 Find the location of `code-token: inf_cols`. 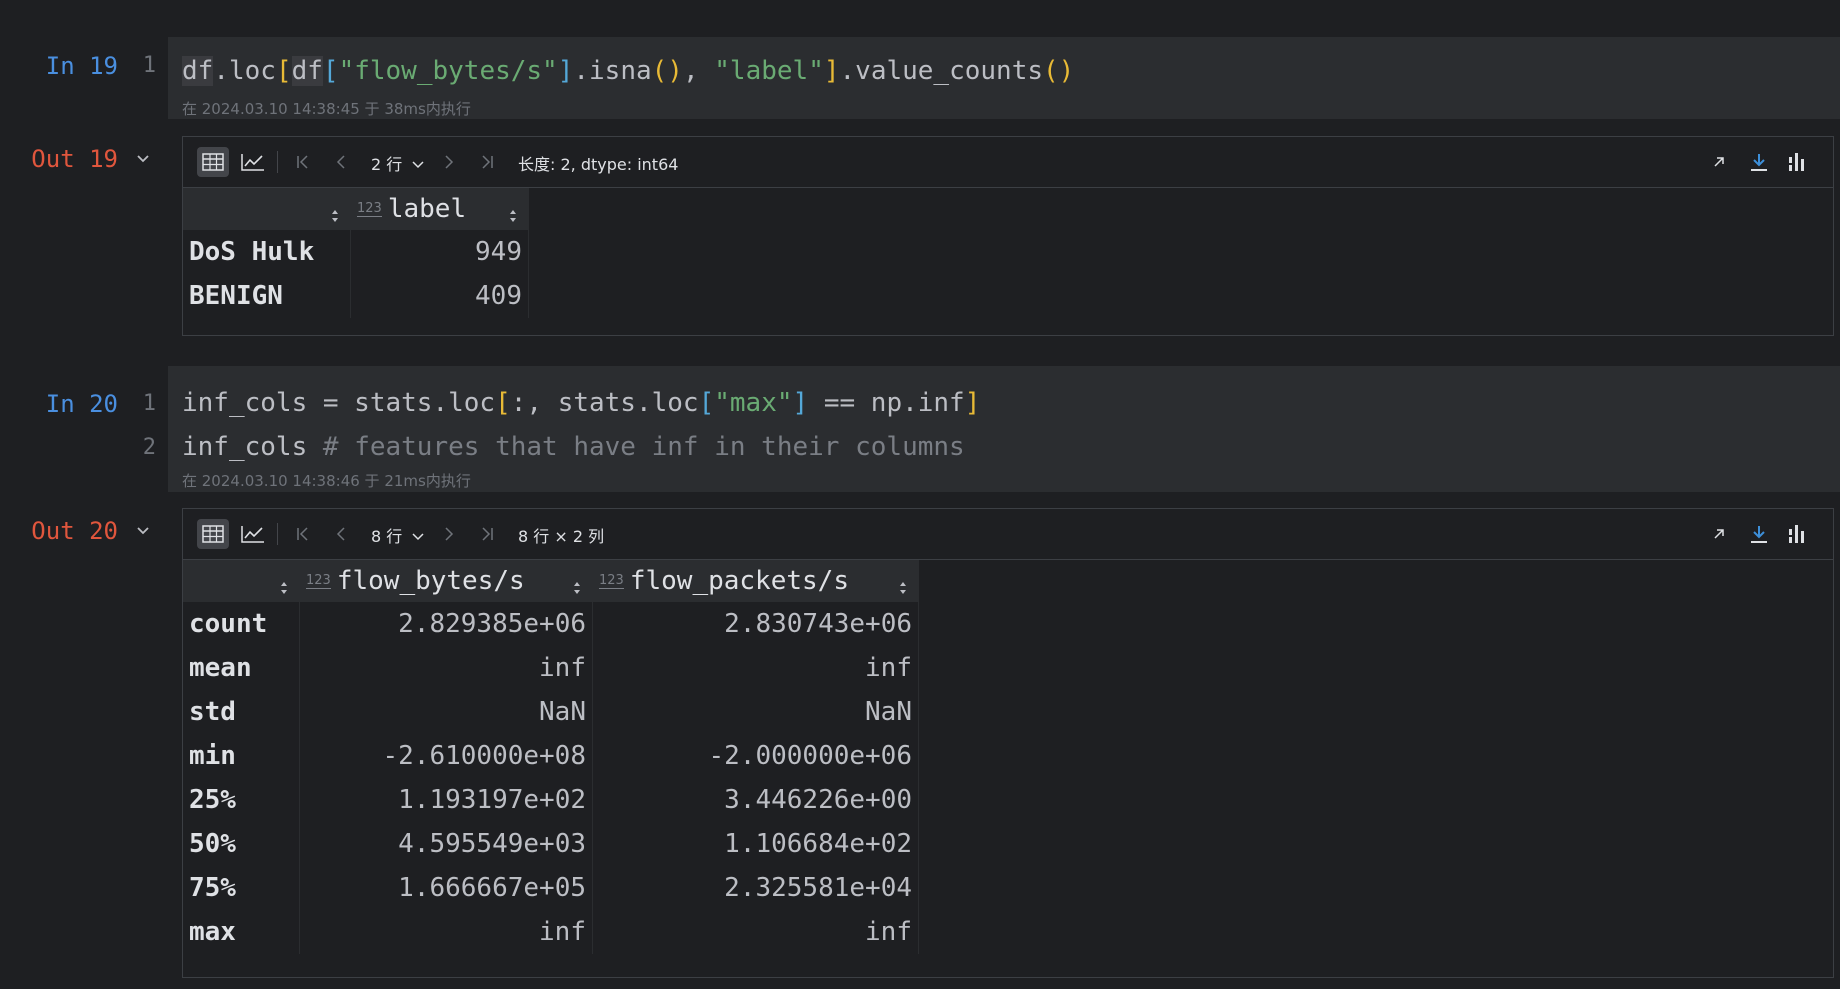

code-token: inf_cols is located at coordinates (252, 447).